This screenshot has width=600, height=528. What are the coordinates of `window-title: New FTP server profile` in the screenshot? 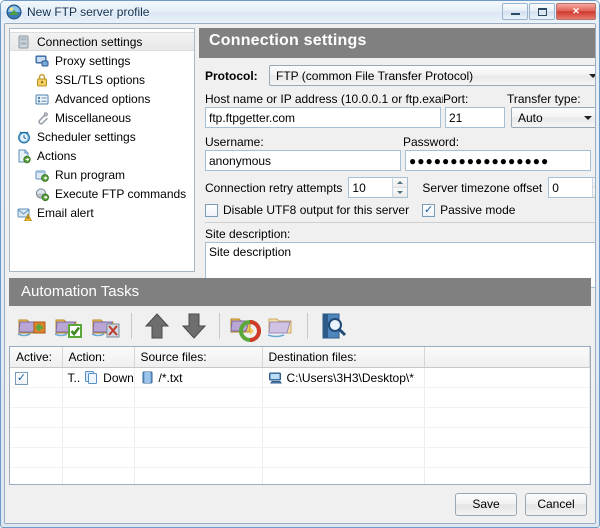 It's located at (88, 12).